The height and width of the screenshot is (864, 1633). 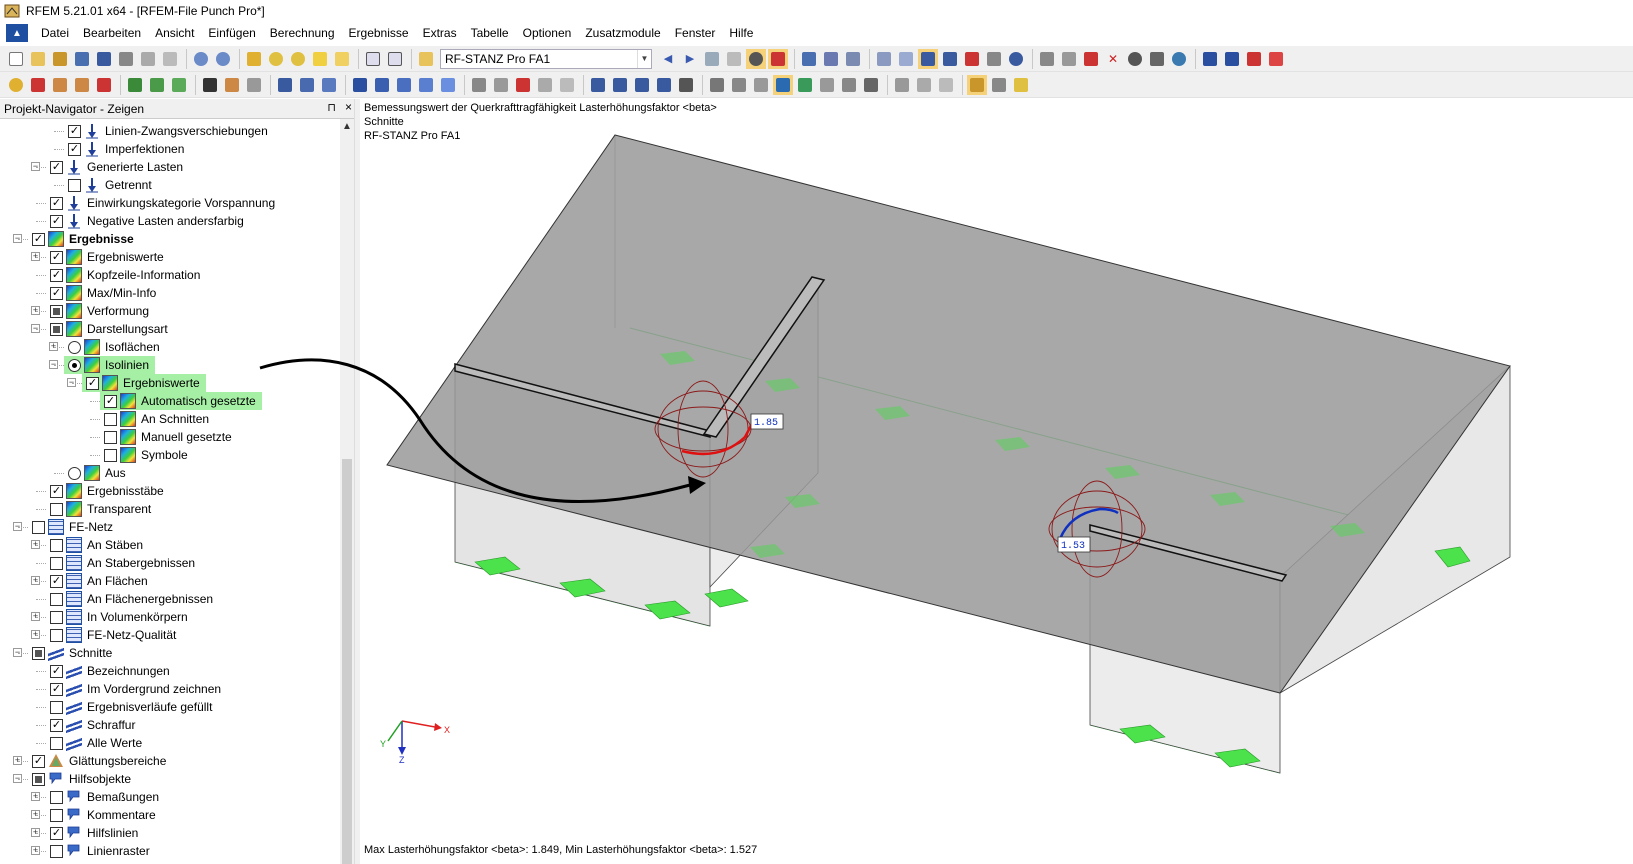 I want to click on member-icon, so click(x=60, y=85).